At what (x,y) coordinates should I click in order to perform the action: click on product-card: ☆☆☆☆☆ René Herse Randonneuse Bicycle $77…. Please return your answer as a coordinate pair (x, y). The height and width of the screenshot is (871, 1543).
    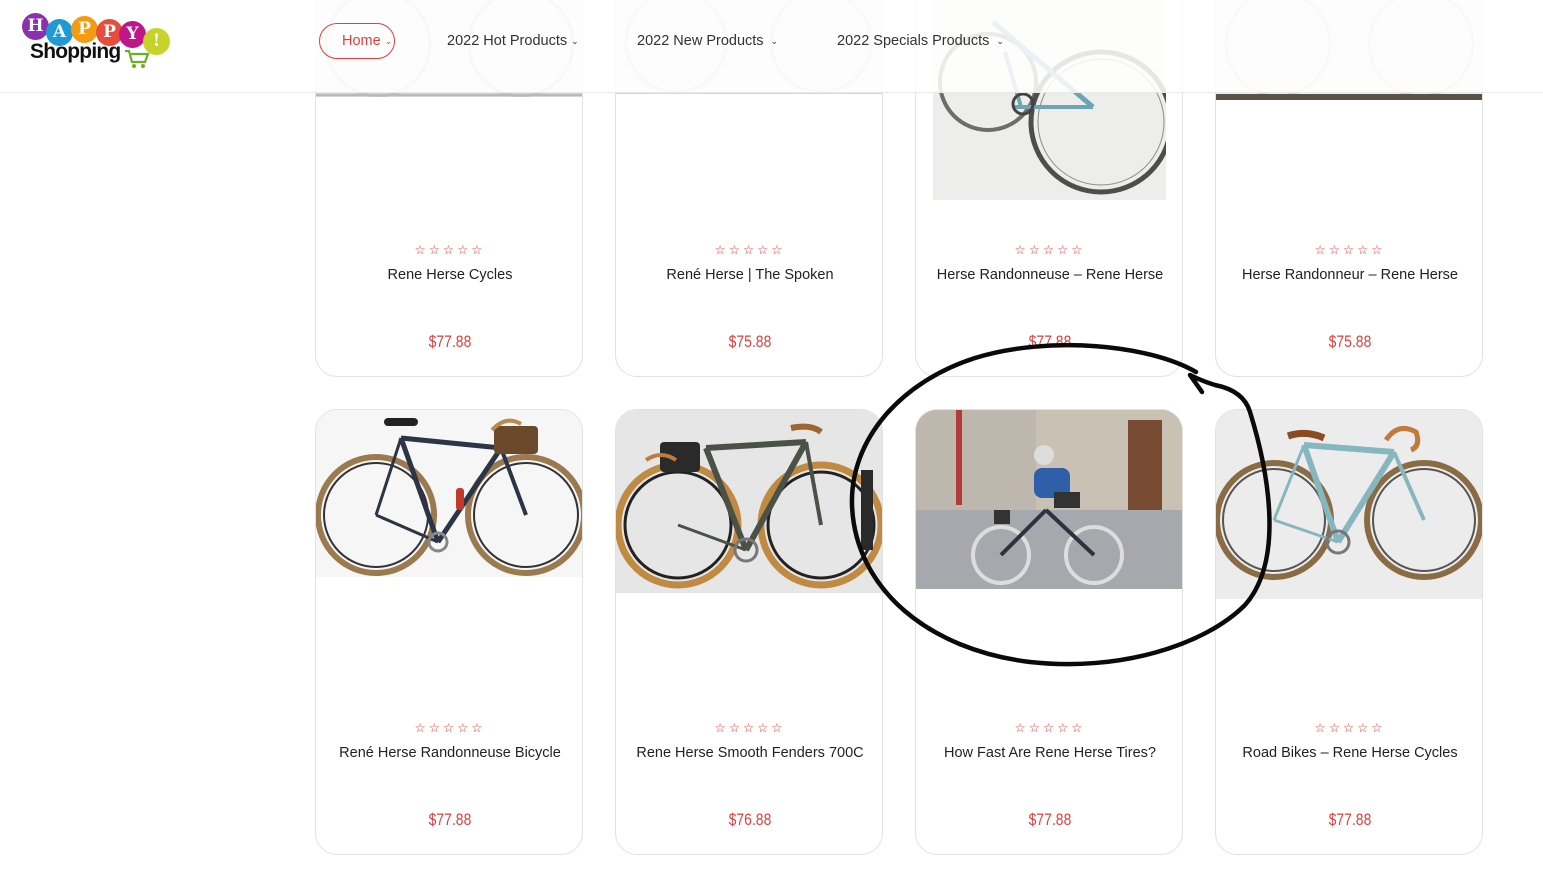
    Looking at the image, I should click on (449, 632).